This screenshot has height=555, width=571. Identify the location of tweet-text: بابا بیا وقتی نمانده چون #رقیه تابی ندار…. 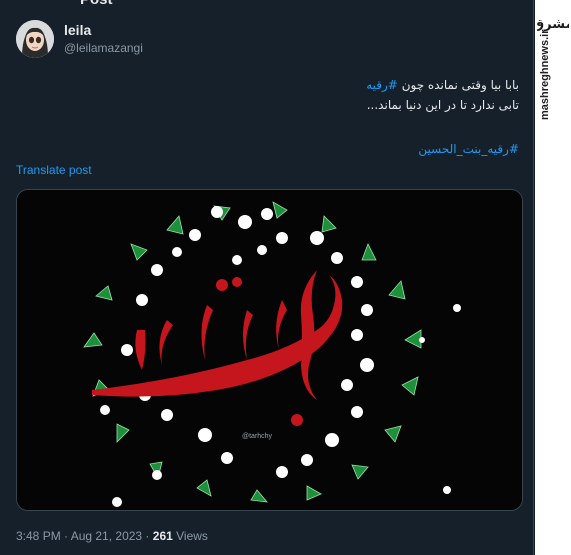
(284, 95).